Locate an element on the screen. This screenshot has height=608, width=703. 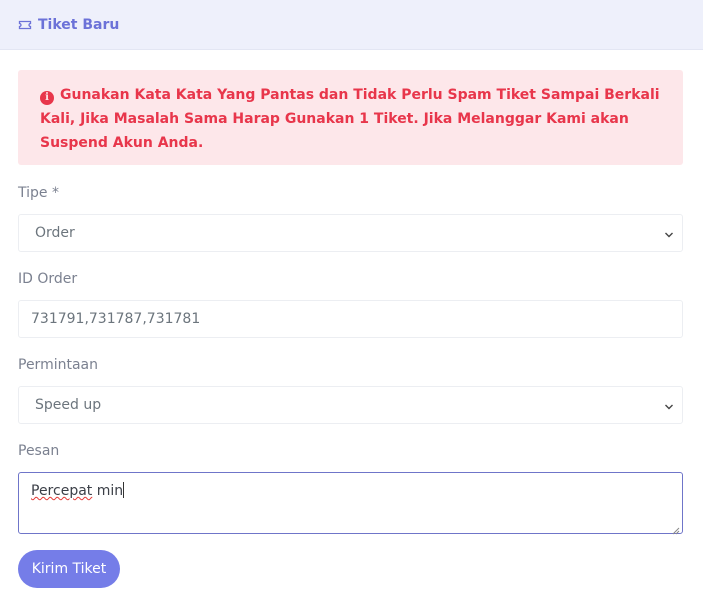
tipe-label: Tipe * is located at coordinates (38, 193).